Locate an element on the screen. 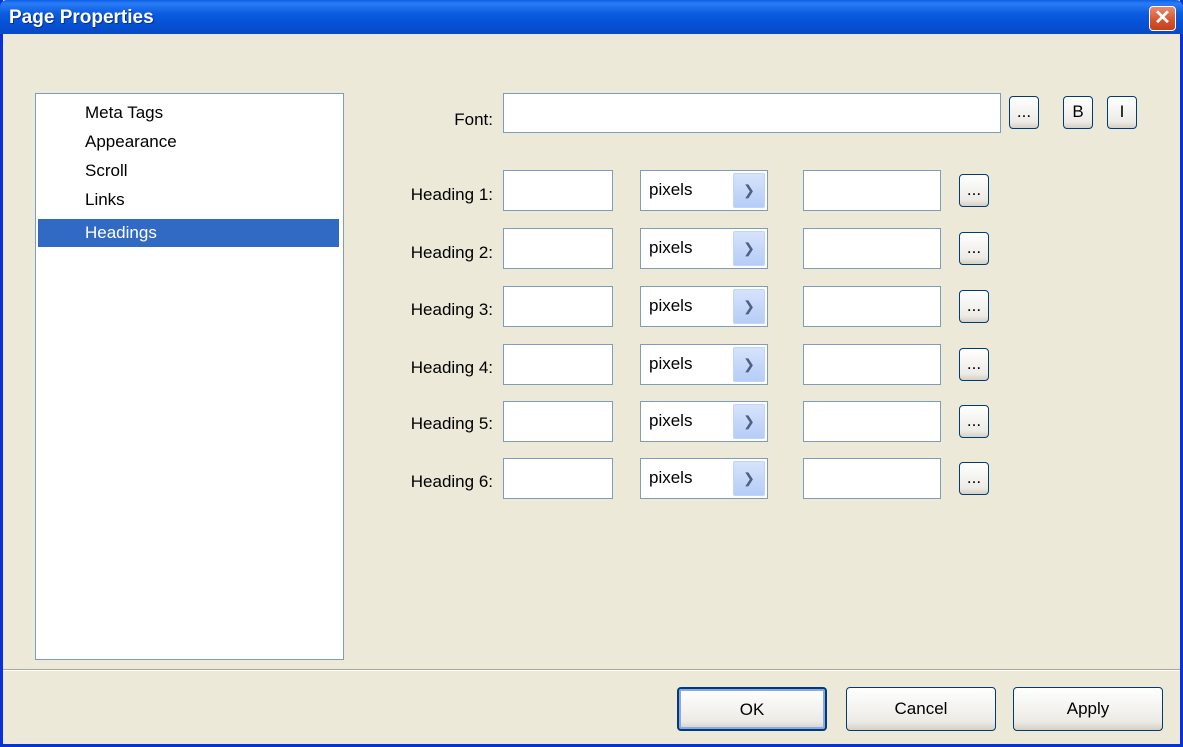  bold-label: B is located at coordinates (1078, 111).